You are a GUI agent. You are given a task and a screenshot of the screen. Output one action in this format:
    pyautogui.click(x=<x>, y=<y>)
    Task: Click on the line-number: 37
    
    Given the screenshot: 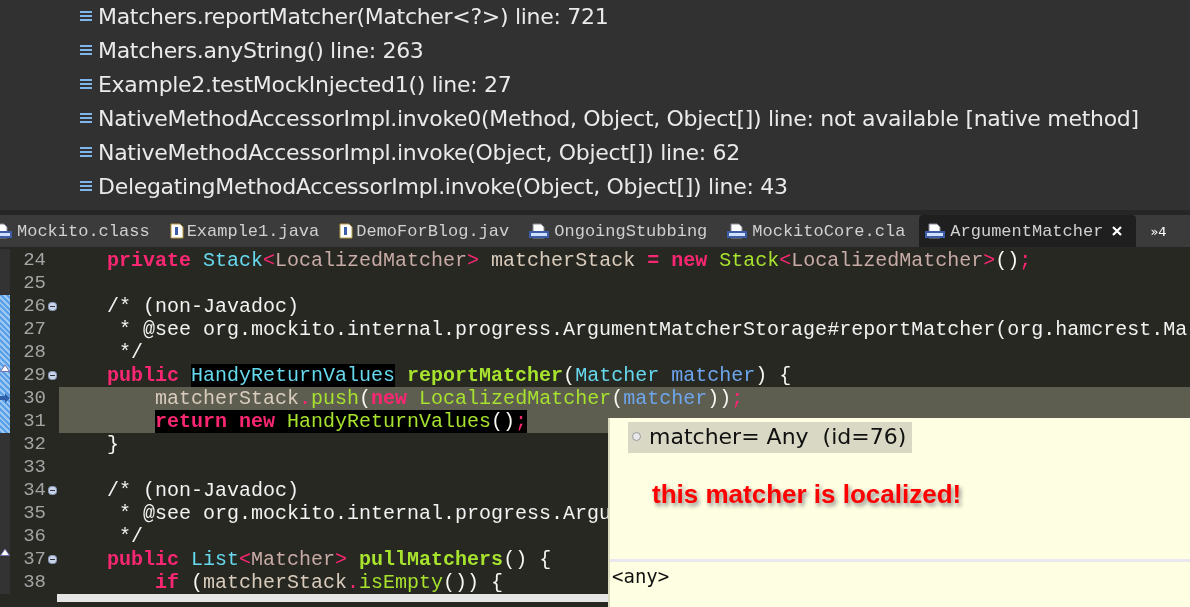 What is the action you would take?
    pyautogui.click(x=34, y=559)
    